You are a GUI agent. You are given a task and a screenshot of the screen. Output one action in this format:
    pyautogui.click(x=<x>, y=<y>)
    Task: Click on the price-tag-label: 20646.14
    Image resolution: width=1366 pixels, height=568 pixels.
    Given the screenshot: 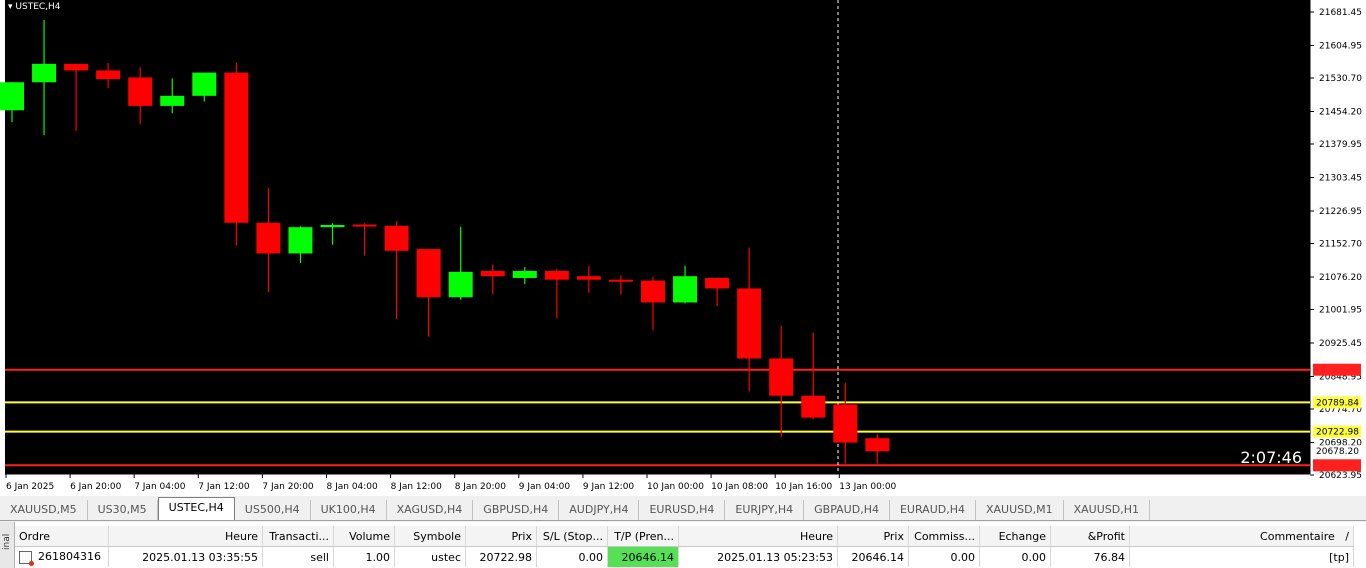 What is the action you would take?
    pyautogui.click(x=1337, y=466)
    